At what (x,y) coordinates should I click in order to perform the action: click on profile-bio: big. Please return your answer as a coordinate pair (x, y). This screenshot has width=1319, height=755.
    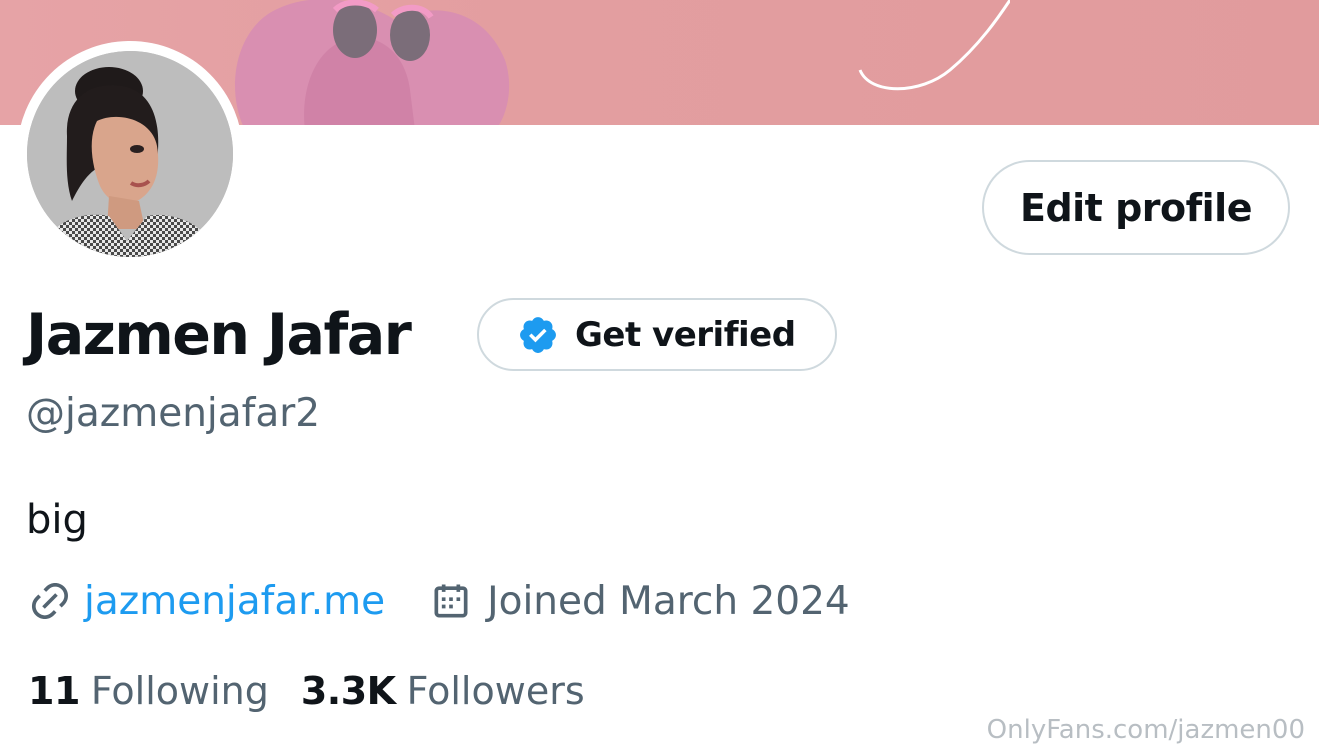
    Looking at the image, I should click on (57, 520).